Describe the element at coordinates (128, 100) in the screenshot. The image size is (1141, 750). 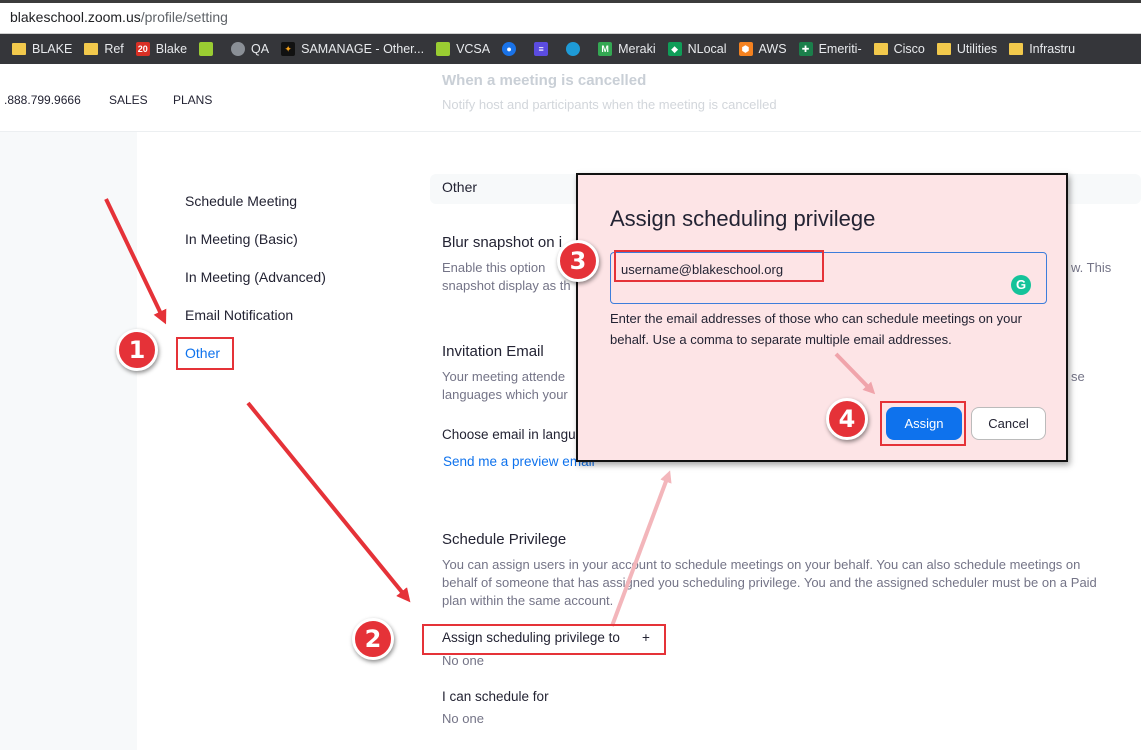
I see `sales-link: SALES` at that location.